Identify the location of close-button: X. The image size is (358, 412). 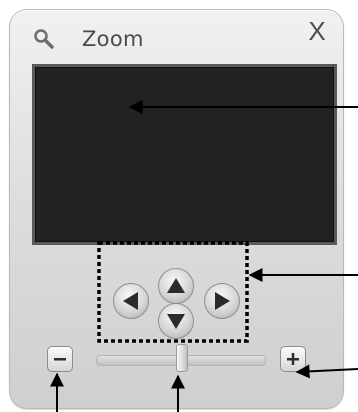
(317, 31).